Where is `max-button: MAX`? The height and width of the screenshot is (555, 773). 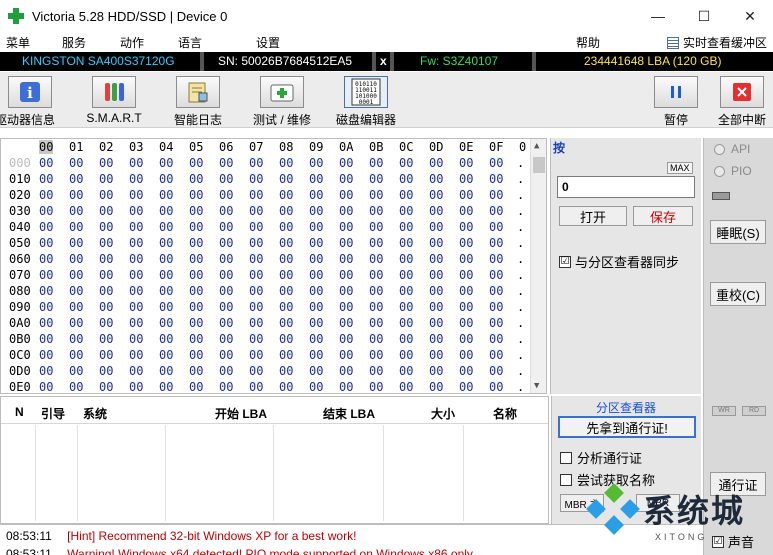
max-button: MAX is located at coordinates (680, 168).